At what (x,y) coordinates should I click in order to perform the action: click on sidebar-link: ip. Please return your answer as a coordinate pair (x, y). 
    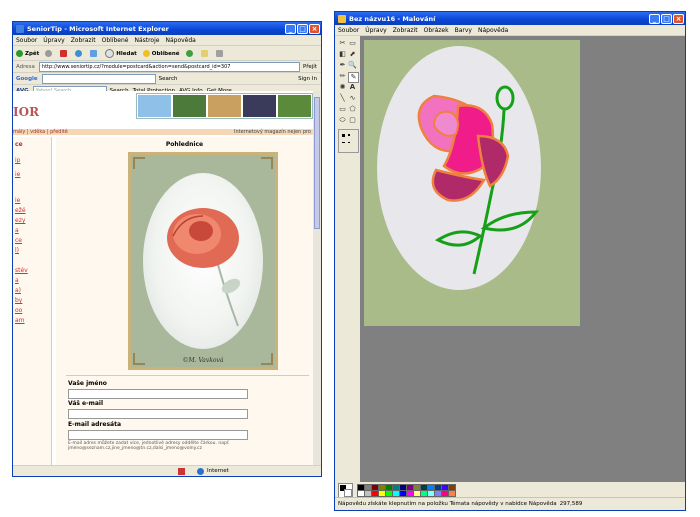
    Looking at the image, I should click on (17, 160).